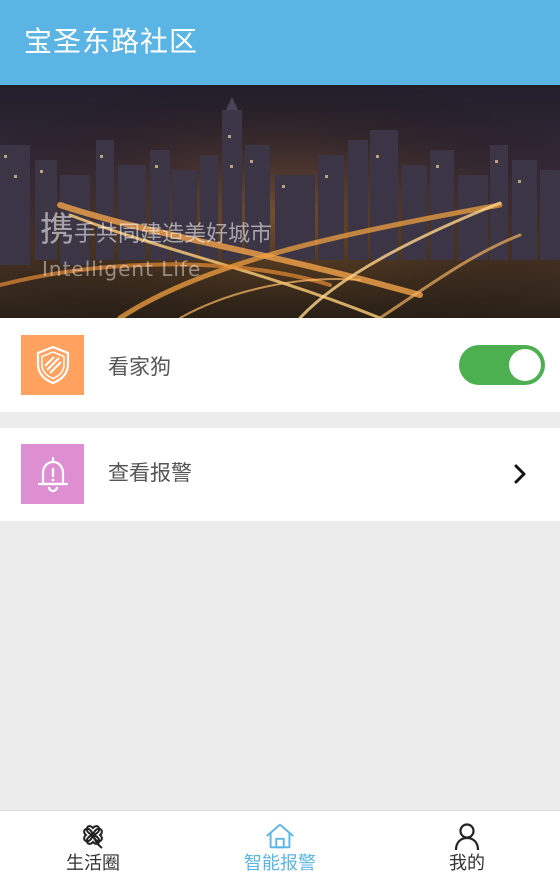 Image resolution: width=560 pixels, height=880 pixels. What do you see at coordinates (280, 365) in the screenshot?
I see `guard-dog-row: 看家狗` at bounding box center [280, 365].